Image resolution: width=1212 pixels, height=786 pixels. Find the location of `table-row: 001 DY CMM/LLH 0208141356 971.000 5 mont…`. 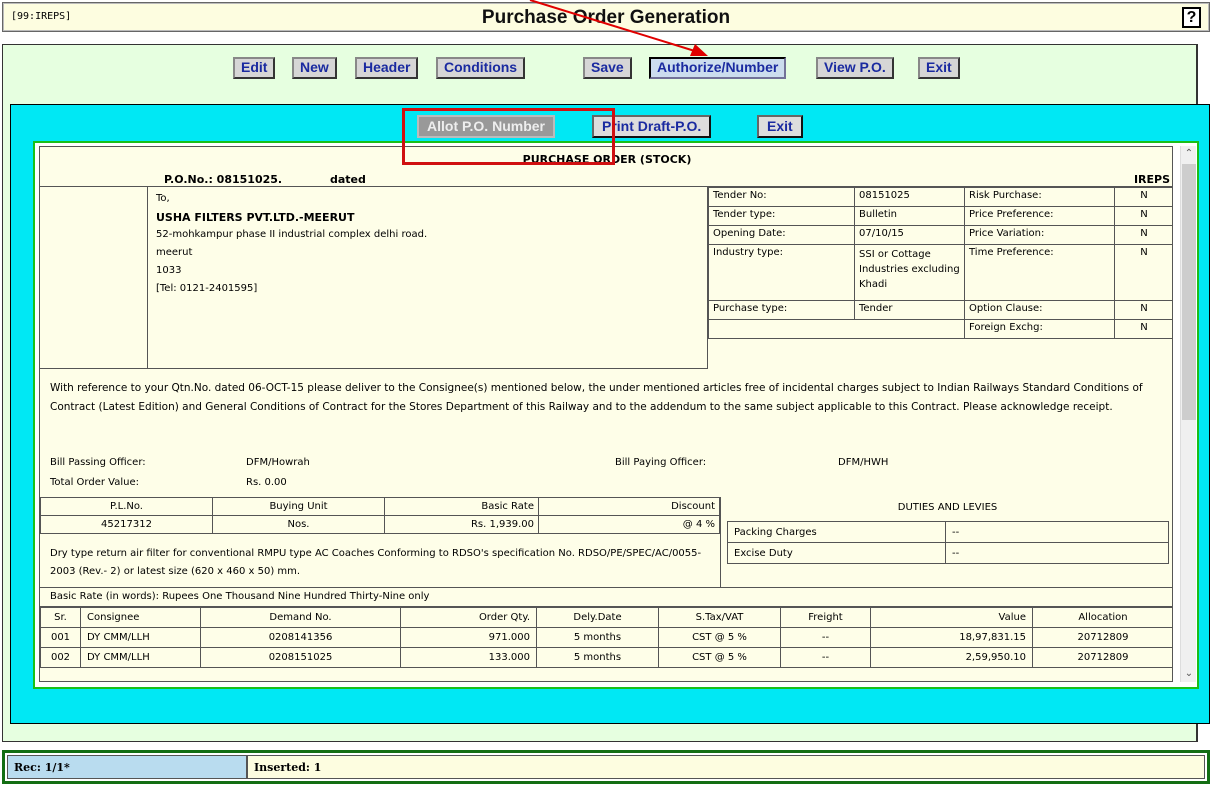

table-row: 001 DY CMM/LLH 0208141356 971.000 5 mont… is located at coordinates (606, 637).